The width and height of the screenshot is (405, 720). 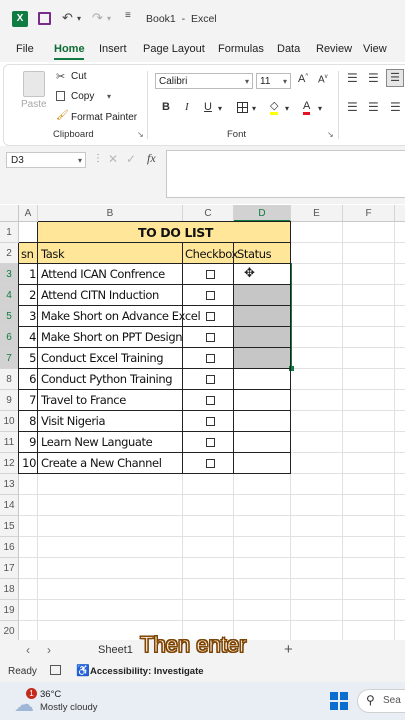 What do you see at coordinates (288, 649) in the screenshot?
I see `add-sheet-icon: +` at bounding box center [288, 649].